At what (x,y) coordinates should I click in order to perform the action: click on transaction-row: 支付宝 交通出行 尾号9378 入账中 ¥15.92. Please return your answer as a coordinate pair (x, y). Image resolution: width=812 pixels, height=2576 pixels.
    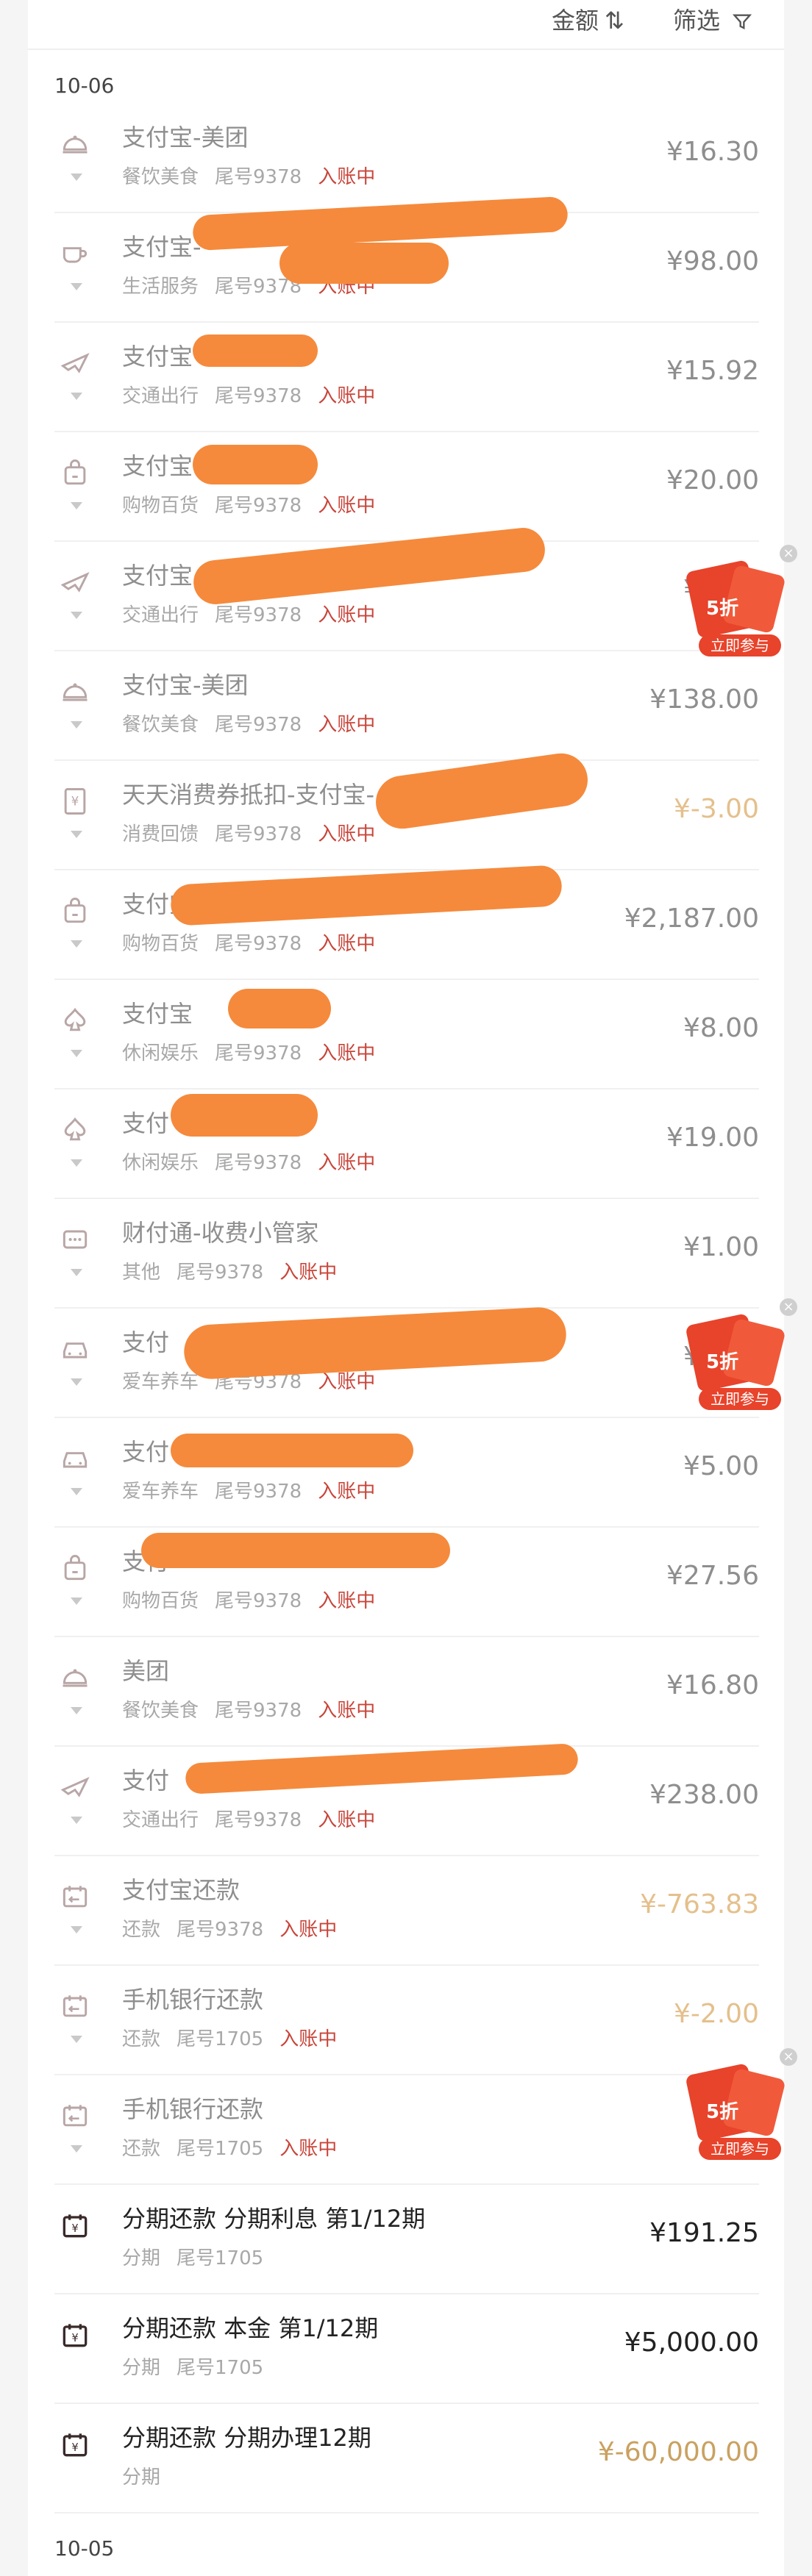
    Looking at the image, I should click on (406, 377).